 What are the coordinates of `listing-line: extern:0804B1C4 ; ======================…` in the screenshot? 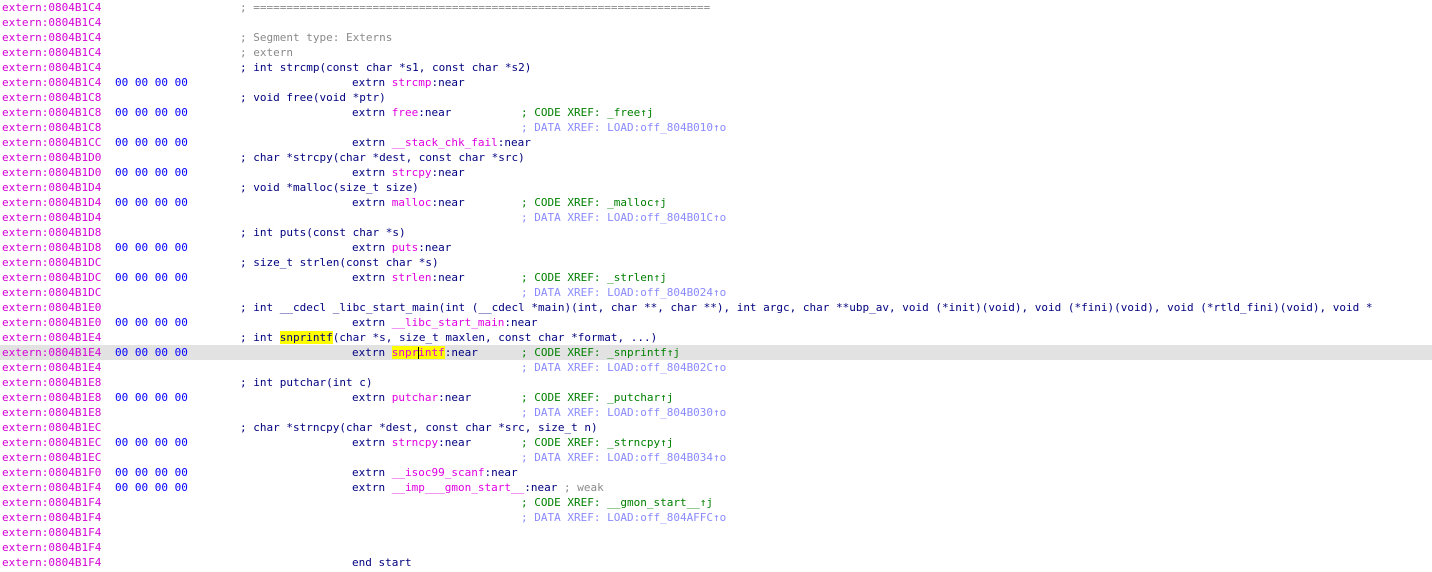 It's located at (716, 7).